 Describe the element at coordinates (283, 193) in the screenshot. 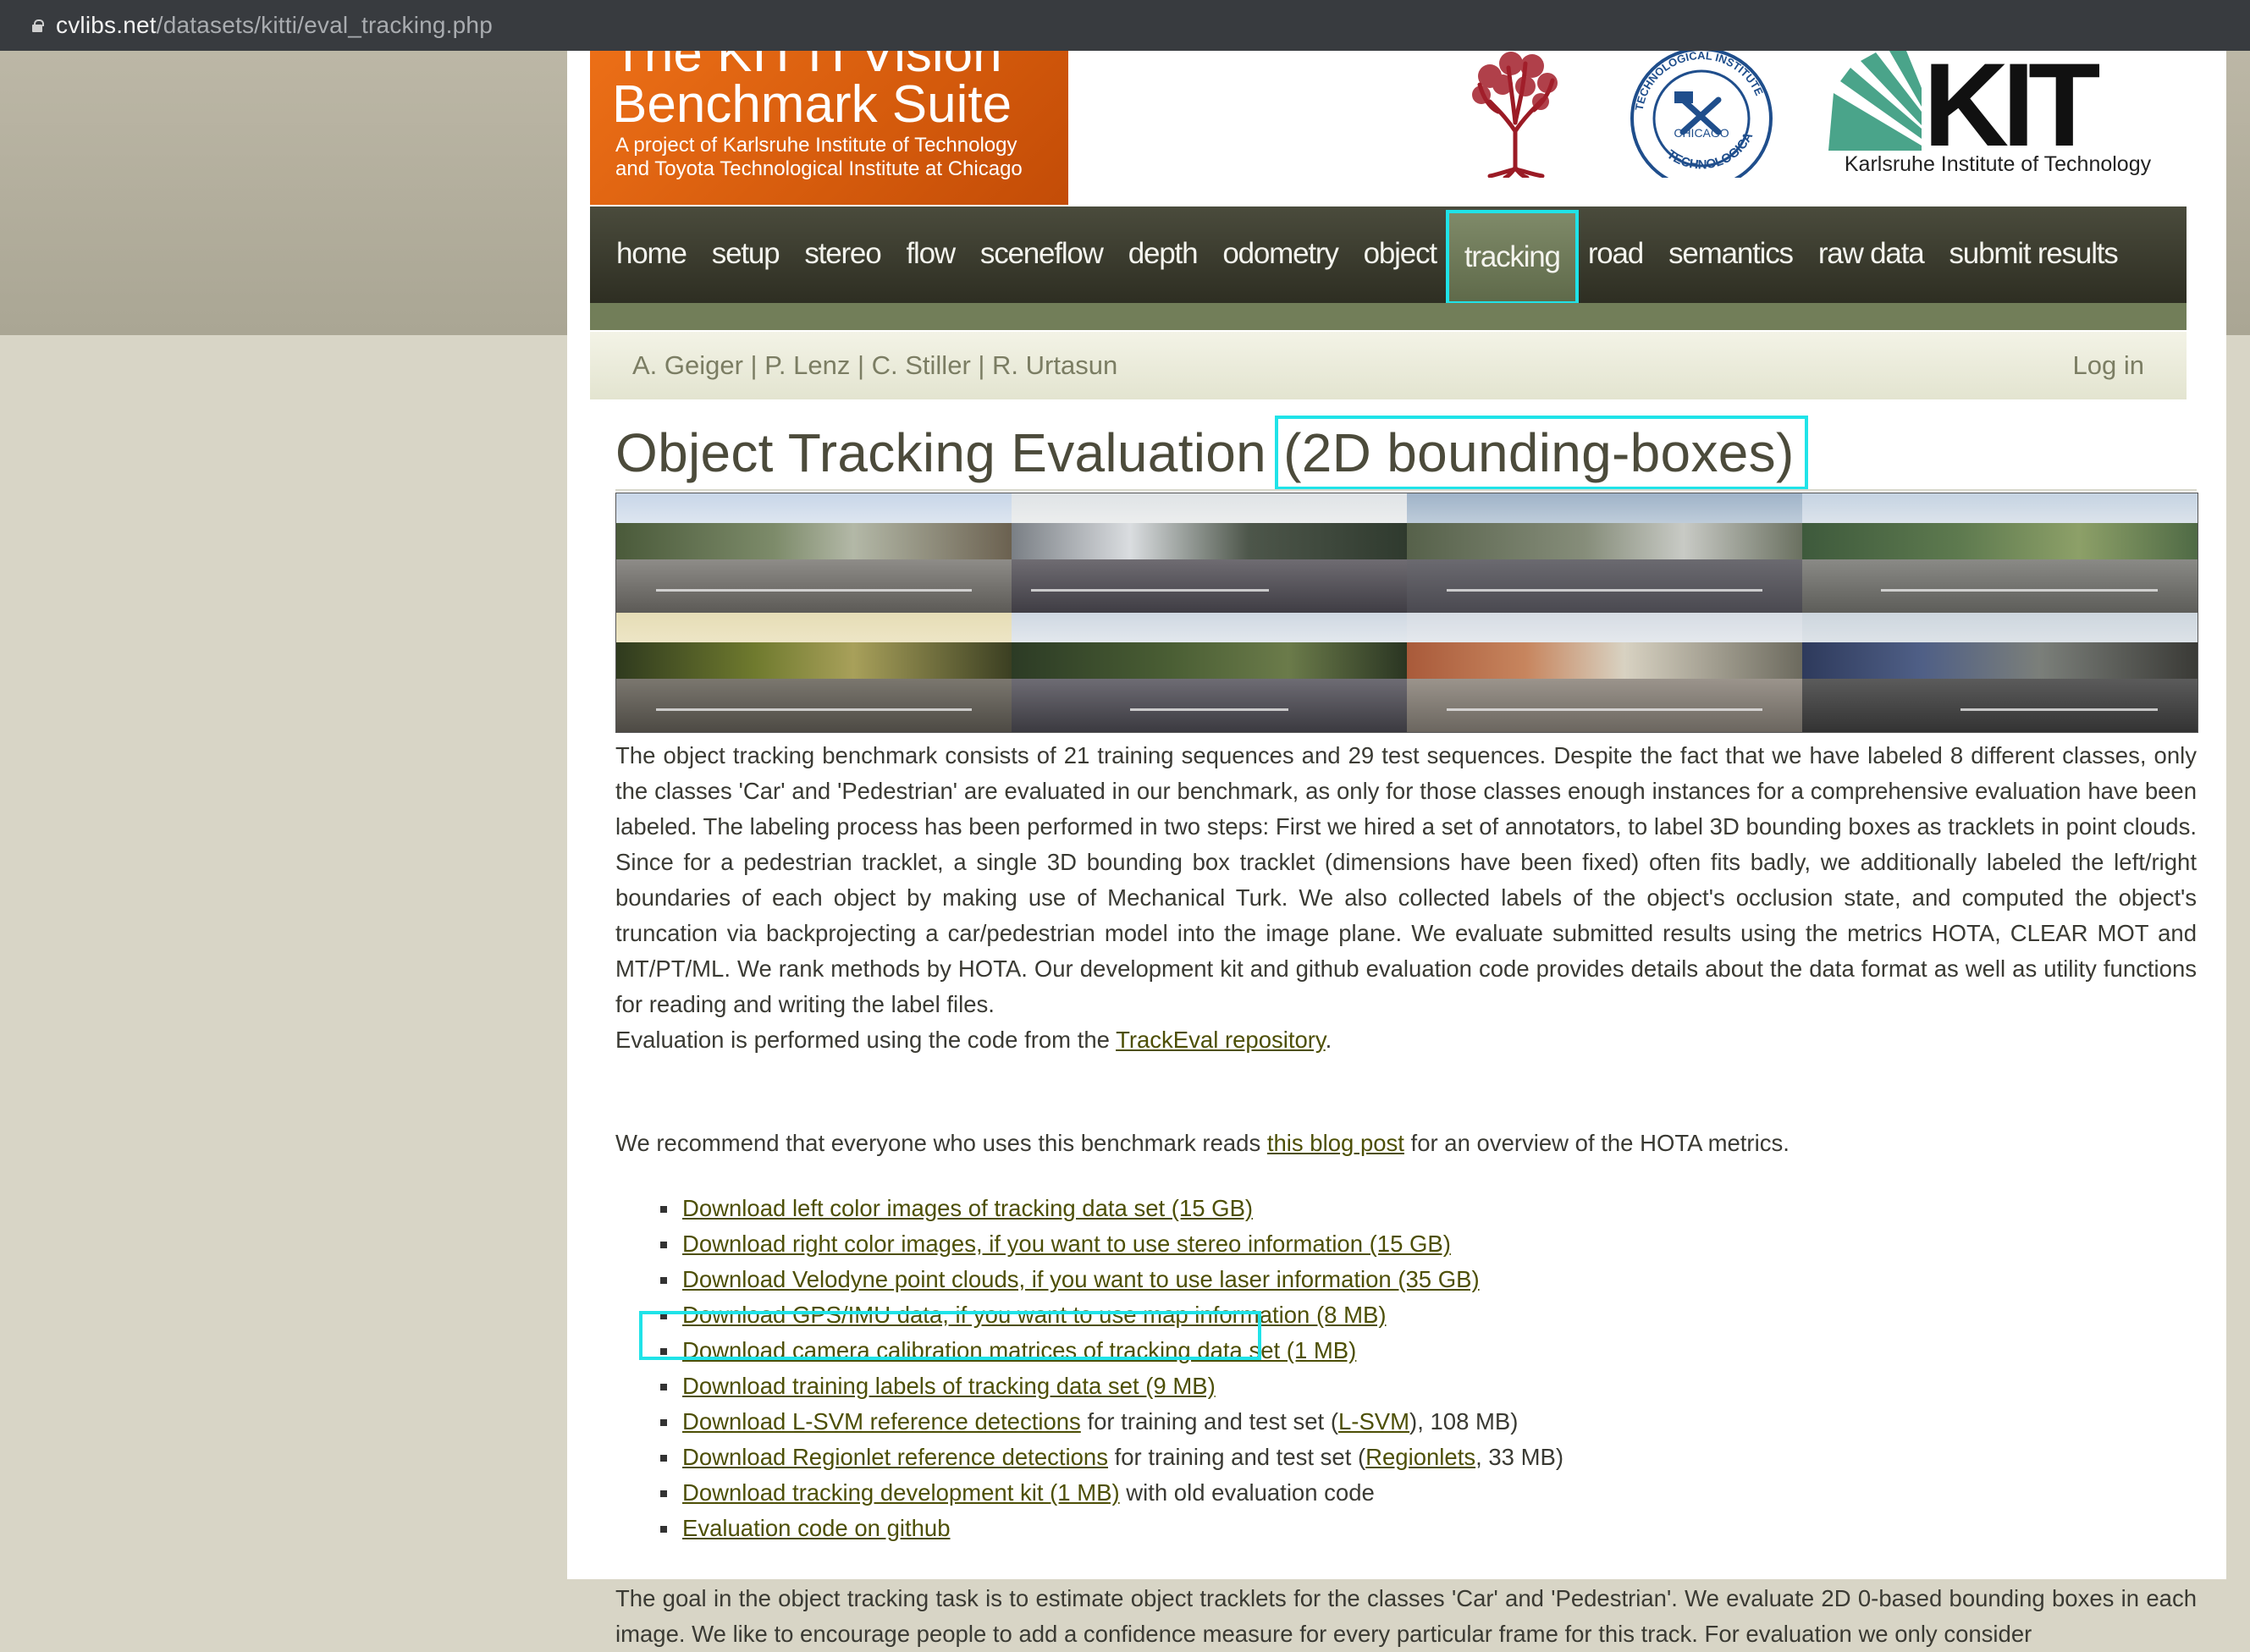

I see `page-background-band` at that location.